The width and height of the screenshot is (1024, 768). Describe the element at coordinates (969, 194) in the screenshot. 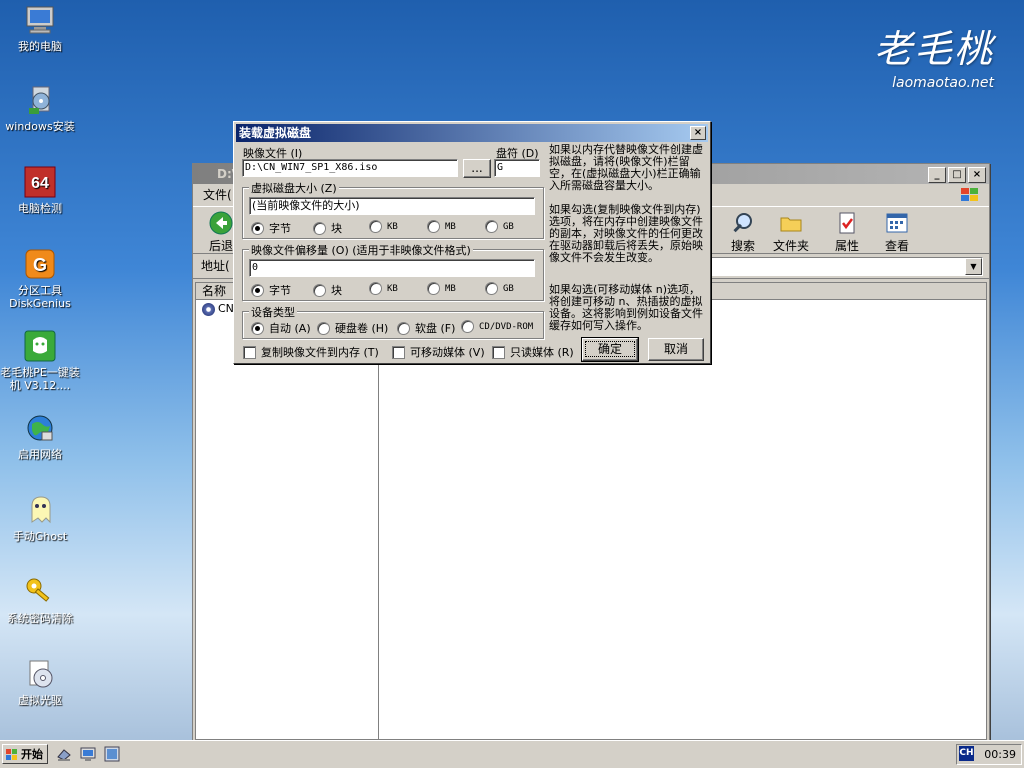

I see `windows-flag-icon` at that location.